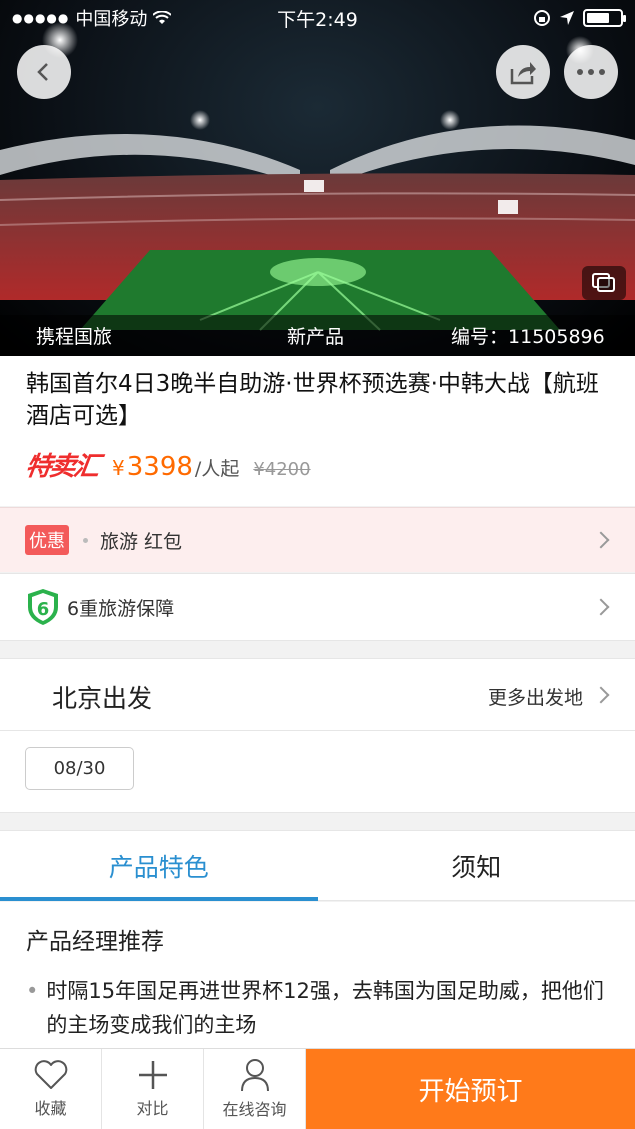  I want to click on bottom-action-bar: 收藏 对比 在线咨询 开始预订, so click(317, 1088).